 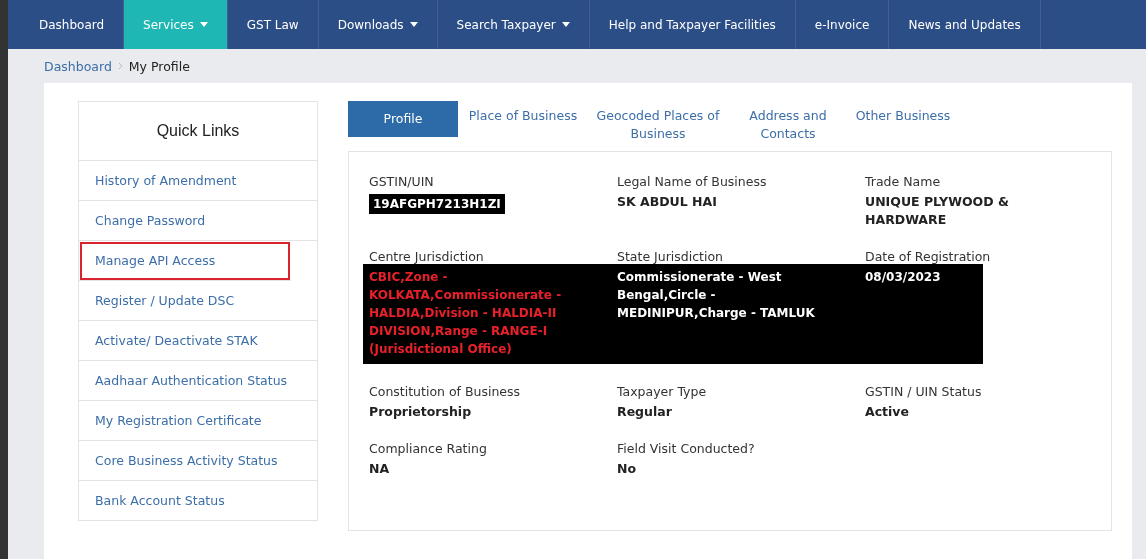 I want to click on field-value: UNIQUE PLYWOOD & HARDWARE, so click(x=937, y=211).